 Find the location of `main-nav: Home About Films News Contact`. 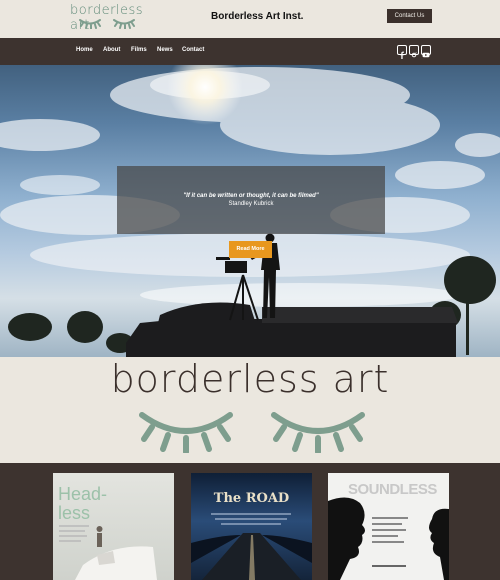

main-nav: Home About Films News Contact is located at coordinates (250, 51).